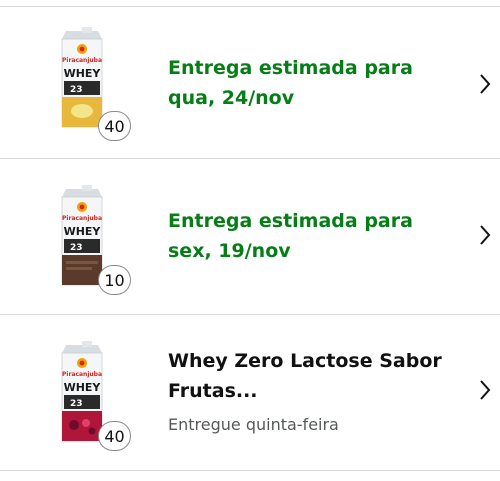 The width and height of the screenshot is (500, 481). What do you see at coordinates (290, 236) in the screenshot?
I see `delivery-status: Entrega estimada para sex, 19/nov` at bounding box center [290, 236].